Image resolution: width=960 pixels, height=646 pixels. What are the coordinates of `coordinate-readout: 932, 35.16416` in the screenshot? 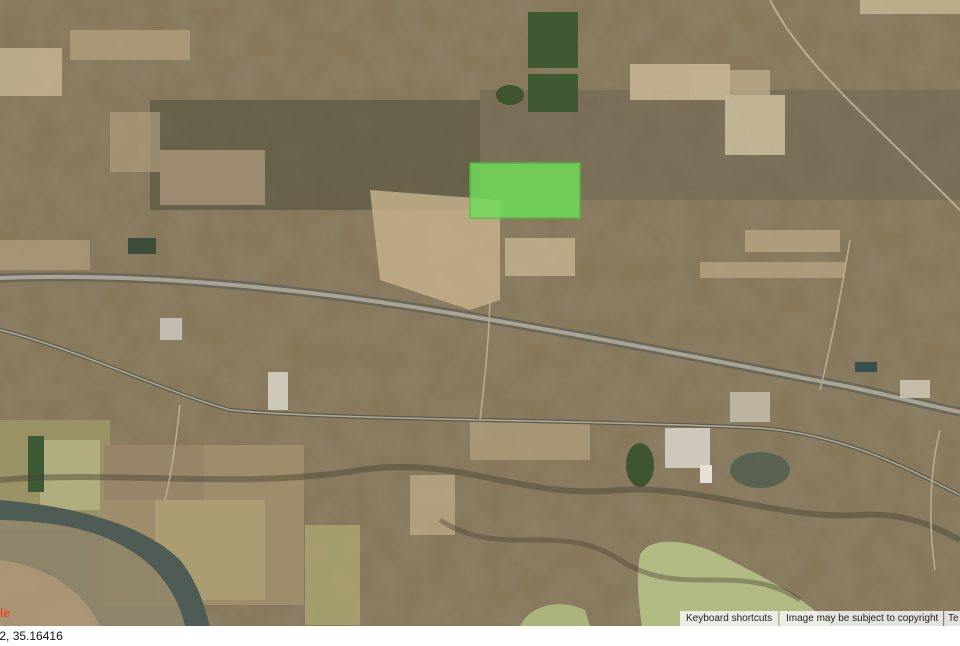 It's located at (480, 636).